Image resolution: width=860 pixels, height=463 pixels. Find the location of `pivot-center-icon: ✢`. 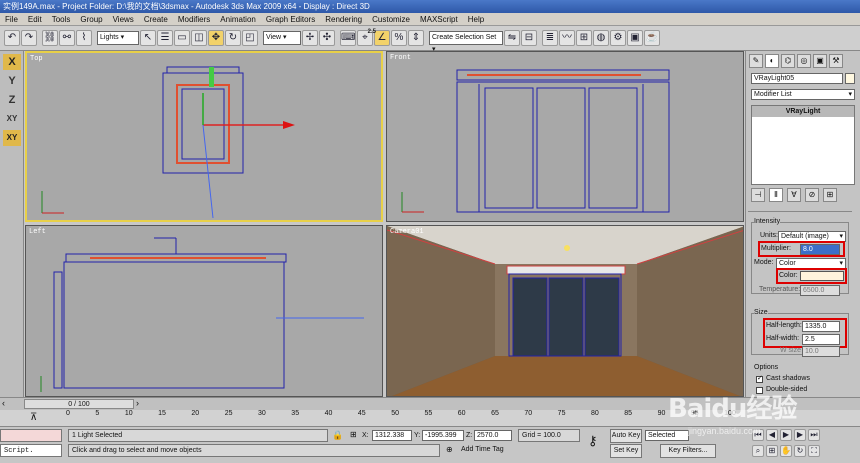

pivot-center-icon: ✢ is located at coordinates (310, 38).